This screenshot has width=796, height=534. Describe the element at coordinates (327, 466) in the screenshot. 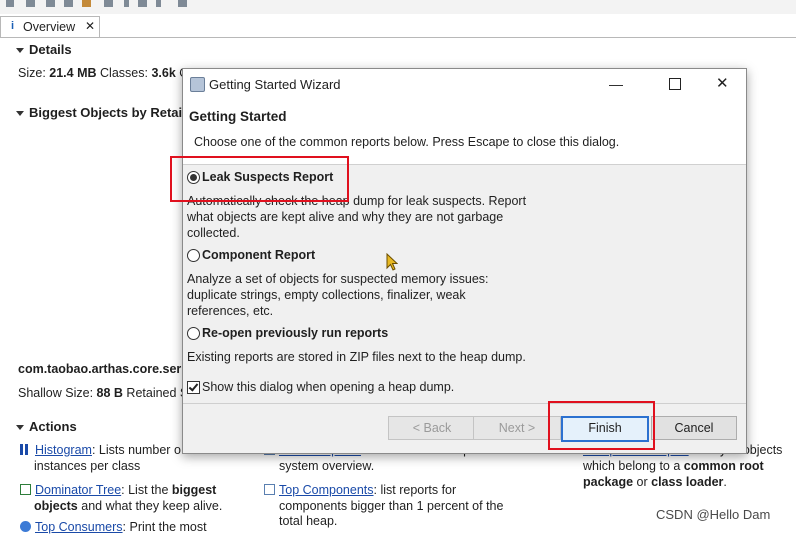

I see `leak-suspects-desc-2: system overview.` at that location.